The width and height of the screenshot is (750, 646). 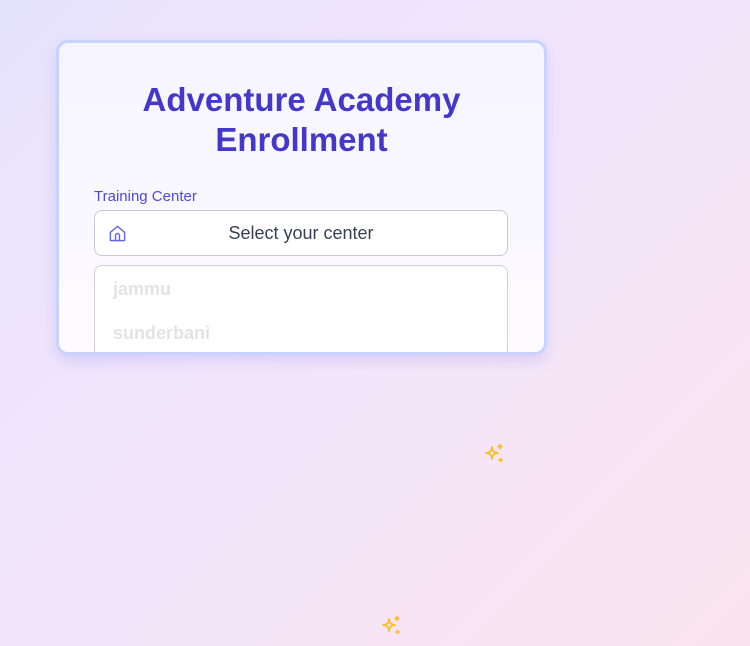 I want to click on dropdown-option-jammu: jammu, so click(x=142, y=289).